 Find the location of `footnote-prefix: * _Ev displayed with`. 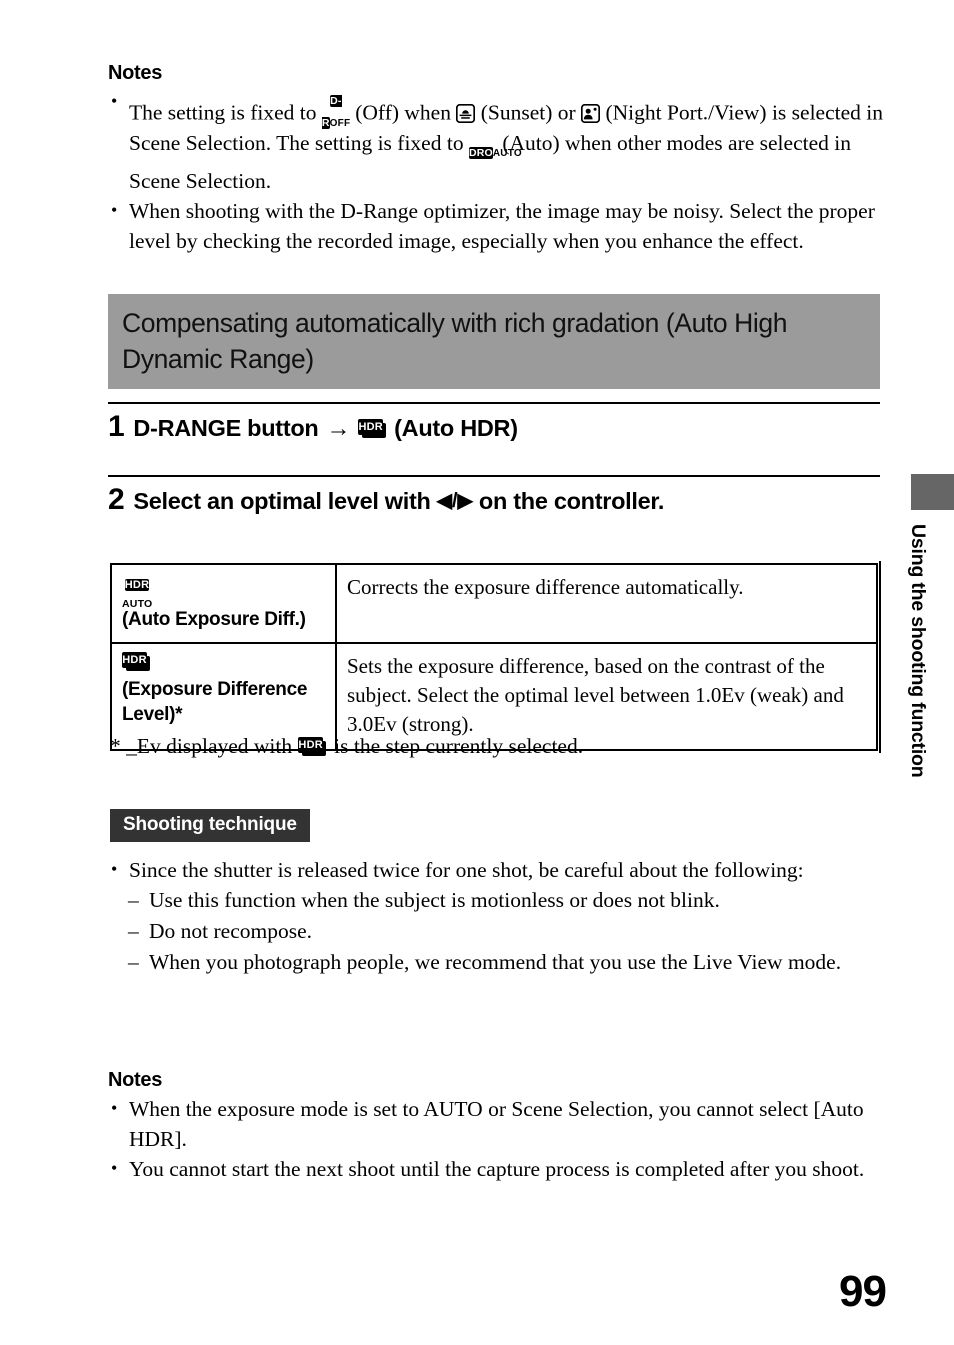

footnote-prefix: * _Ev displayed with is located at coordinates (201, 746).